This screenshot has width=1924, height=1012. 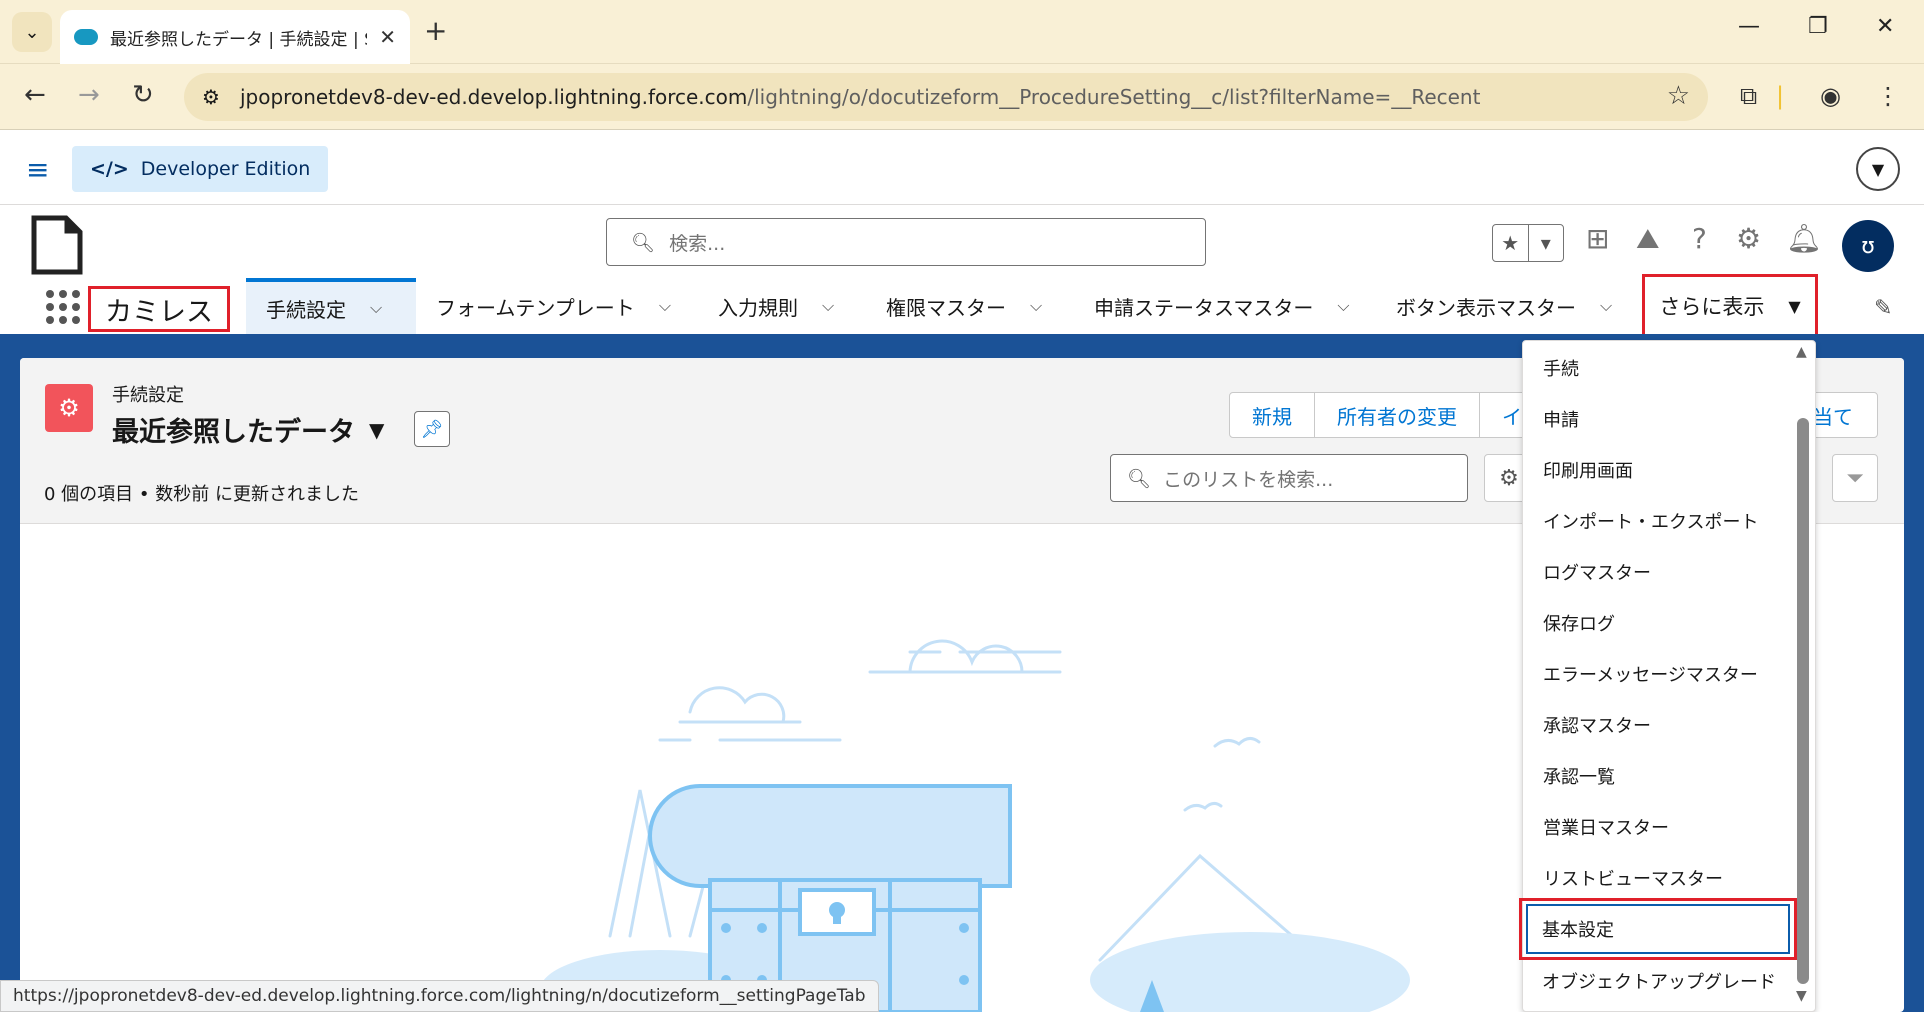 What do you see at coordinates (86, 37) in the screenshot?
I see `salesforce-favicon-icon` at bounding box center [86, 37].